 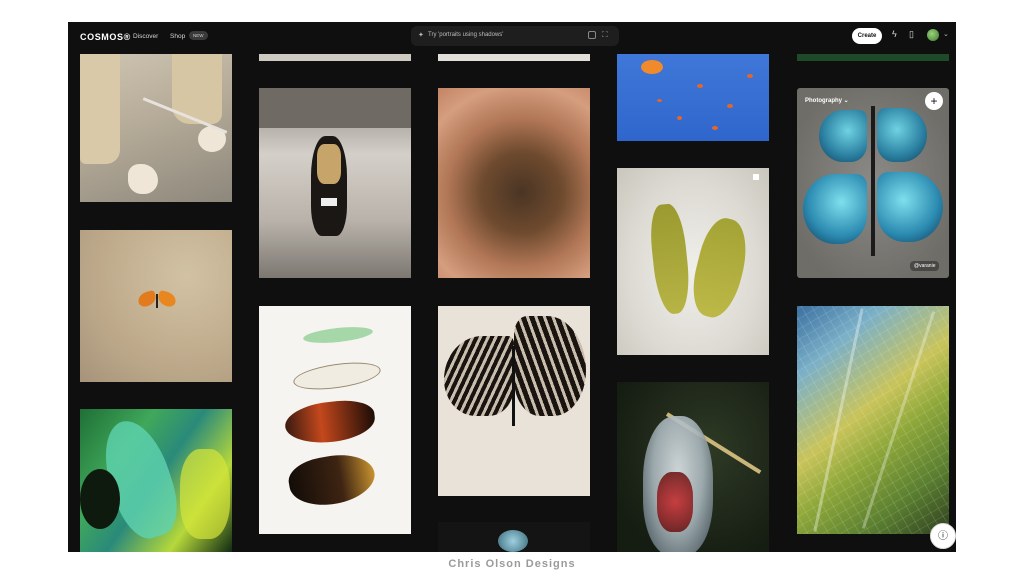 I want to click on logo: COSMOS®, so click(x=105, y=37).